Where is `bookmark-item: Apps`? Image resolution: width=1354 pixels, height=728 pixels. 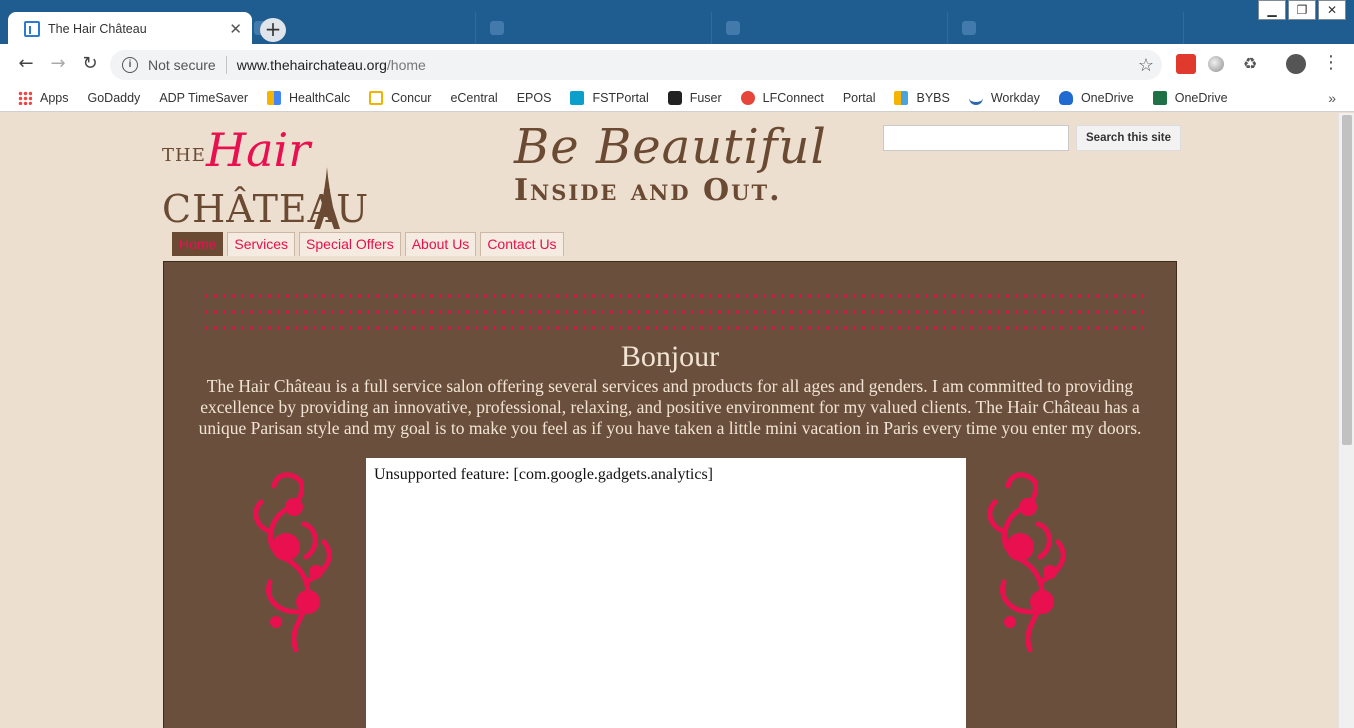
bookmark-item: Apps is located at coordinates (43, 97).